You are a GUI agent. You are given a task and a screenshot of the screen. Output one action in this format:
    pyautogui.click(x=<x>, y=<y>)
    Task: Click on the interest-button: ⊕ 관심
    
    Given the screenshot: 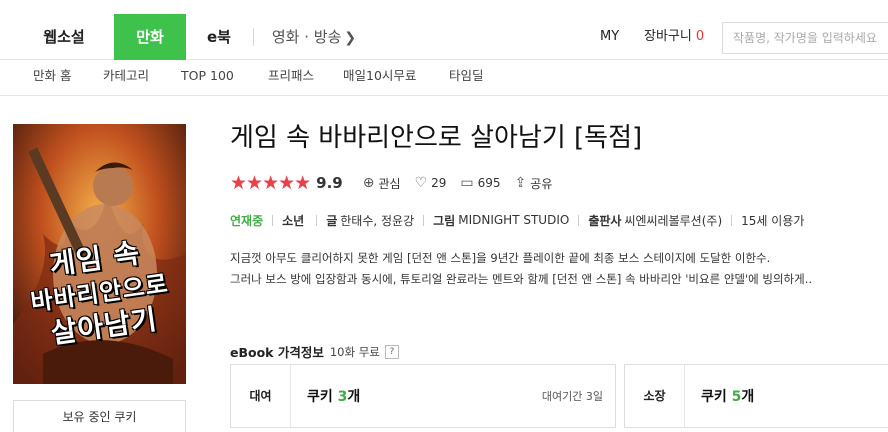 What is the action you would take?
    pyautogui.click(x=382, y=183)
    